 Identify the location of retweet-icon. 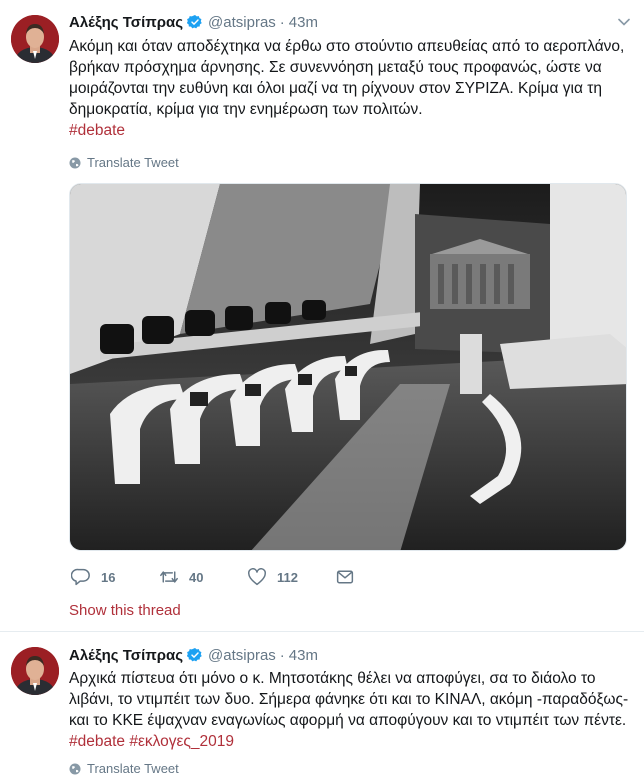
(169, 577).